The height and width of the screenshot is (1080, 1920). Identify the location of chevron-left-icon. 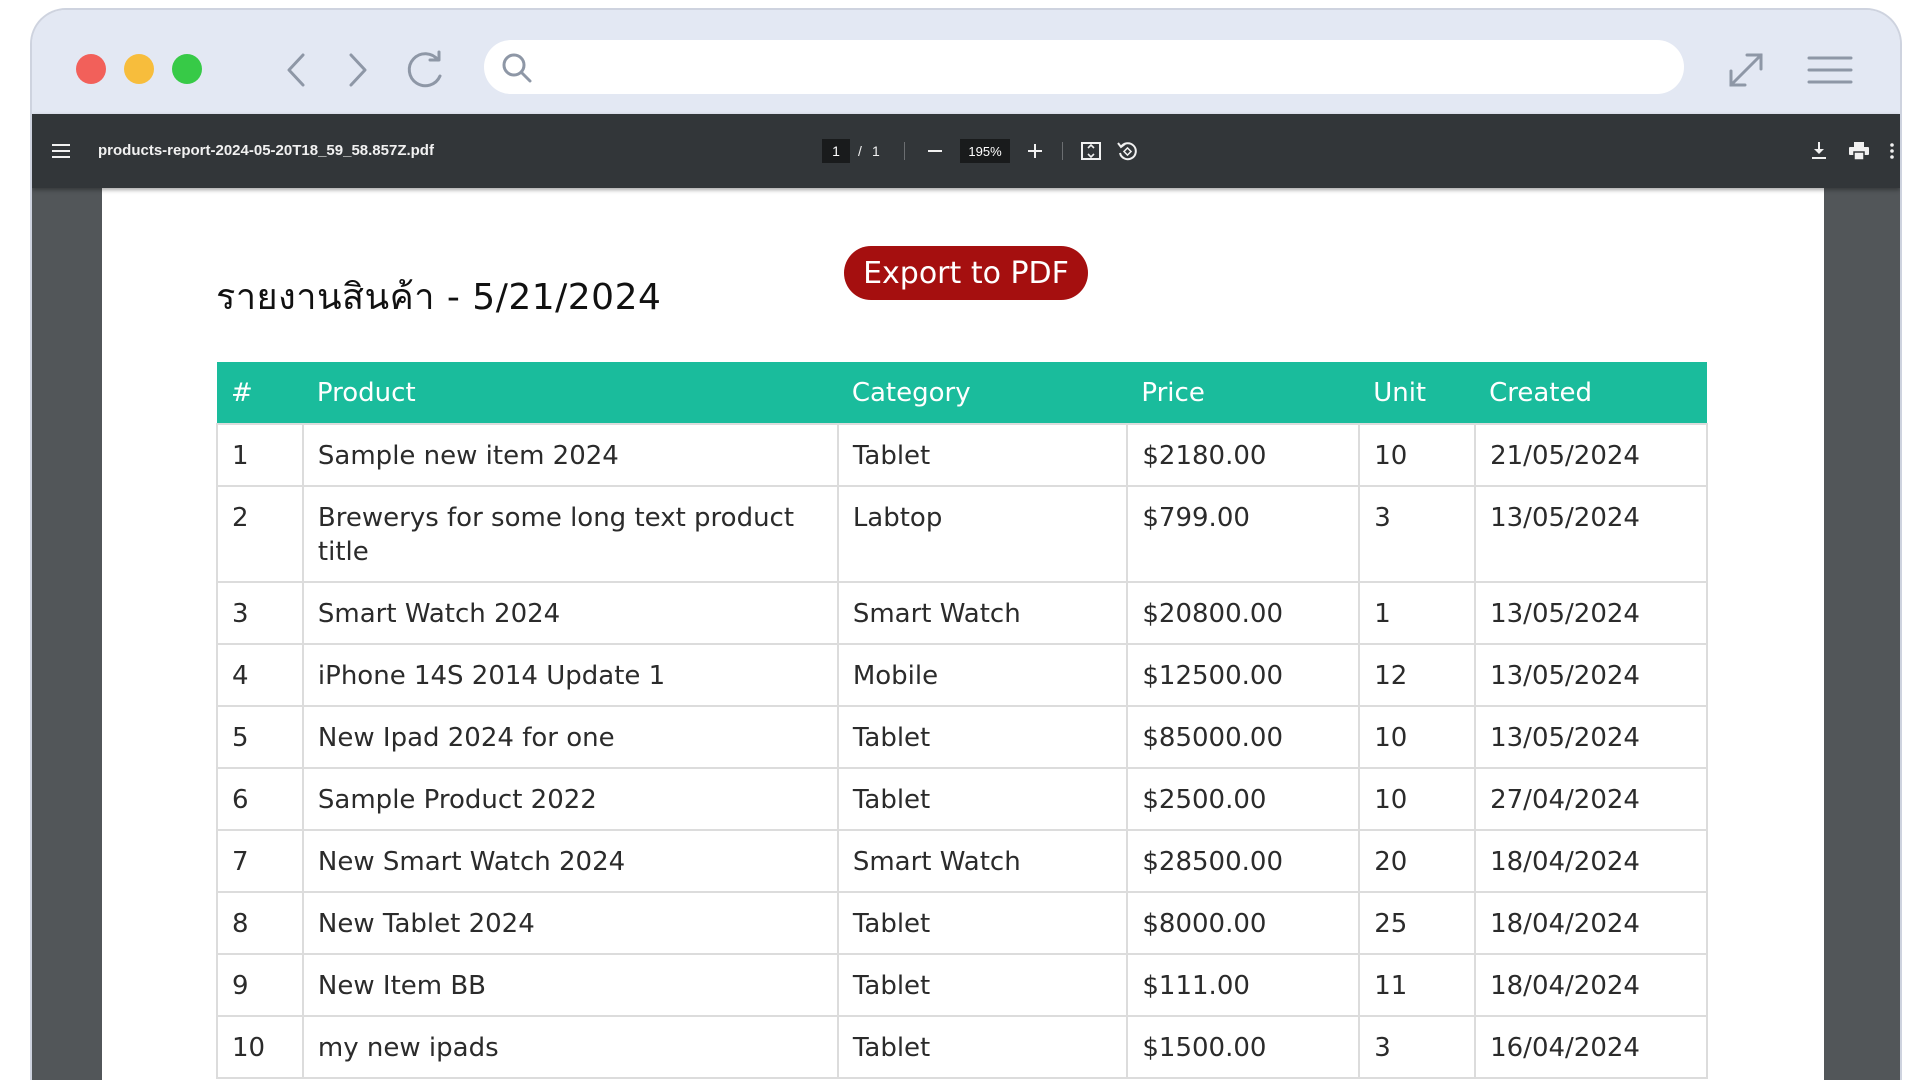
(296, 70).